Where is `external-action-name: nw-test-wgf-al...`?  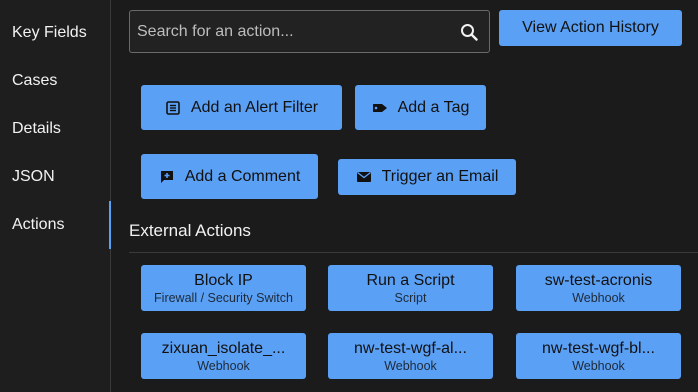
external-action-name: nw-test-wgf-al... is located at coordinates (410, 348).